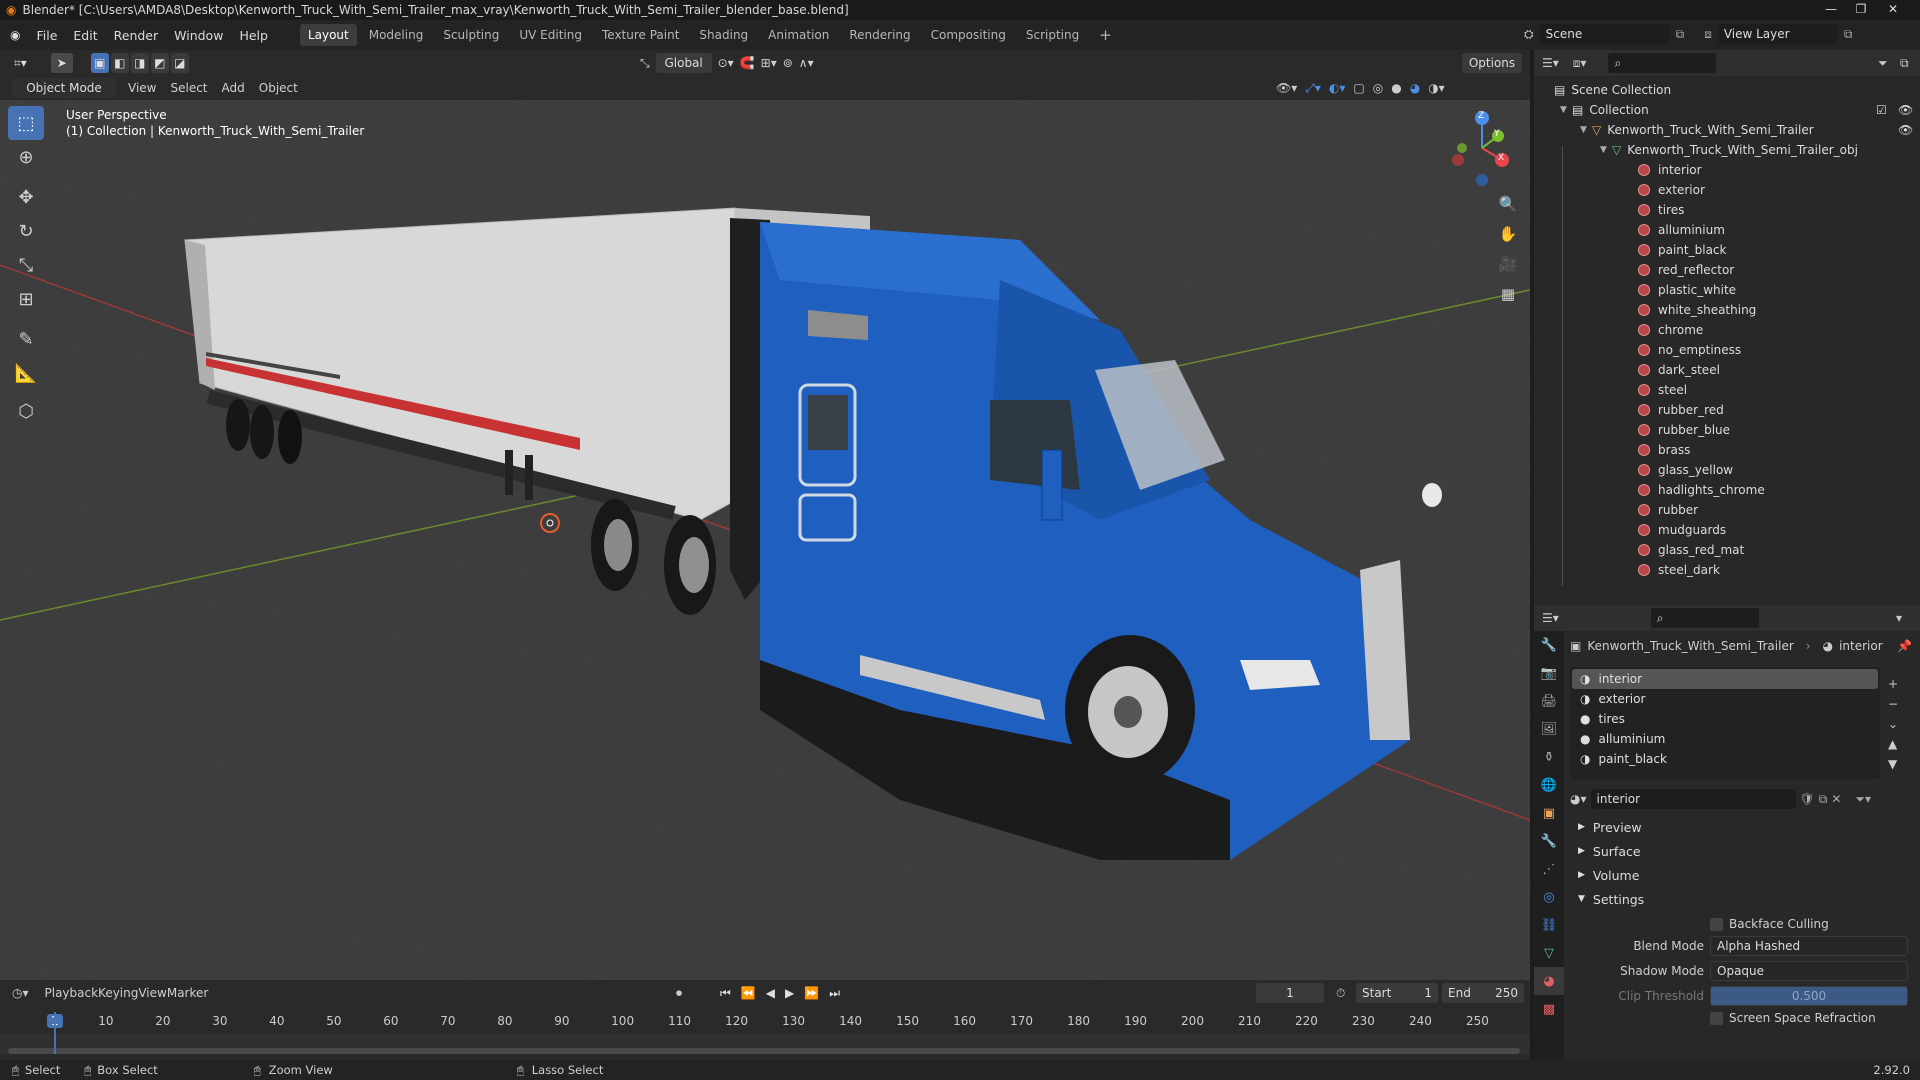 The width and height of the screenshot is (1920, 1080). Describe the element at coordinates (1727, 470) in the screenshot. I see `outliner-material-item: glass_yellow` at that location.